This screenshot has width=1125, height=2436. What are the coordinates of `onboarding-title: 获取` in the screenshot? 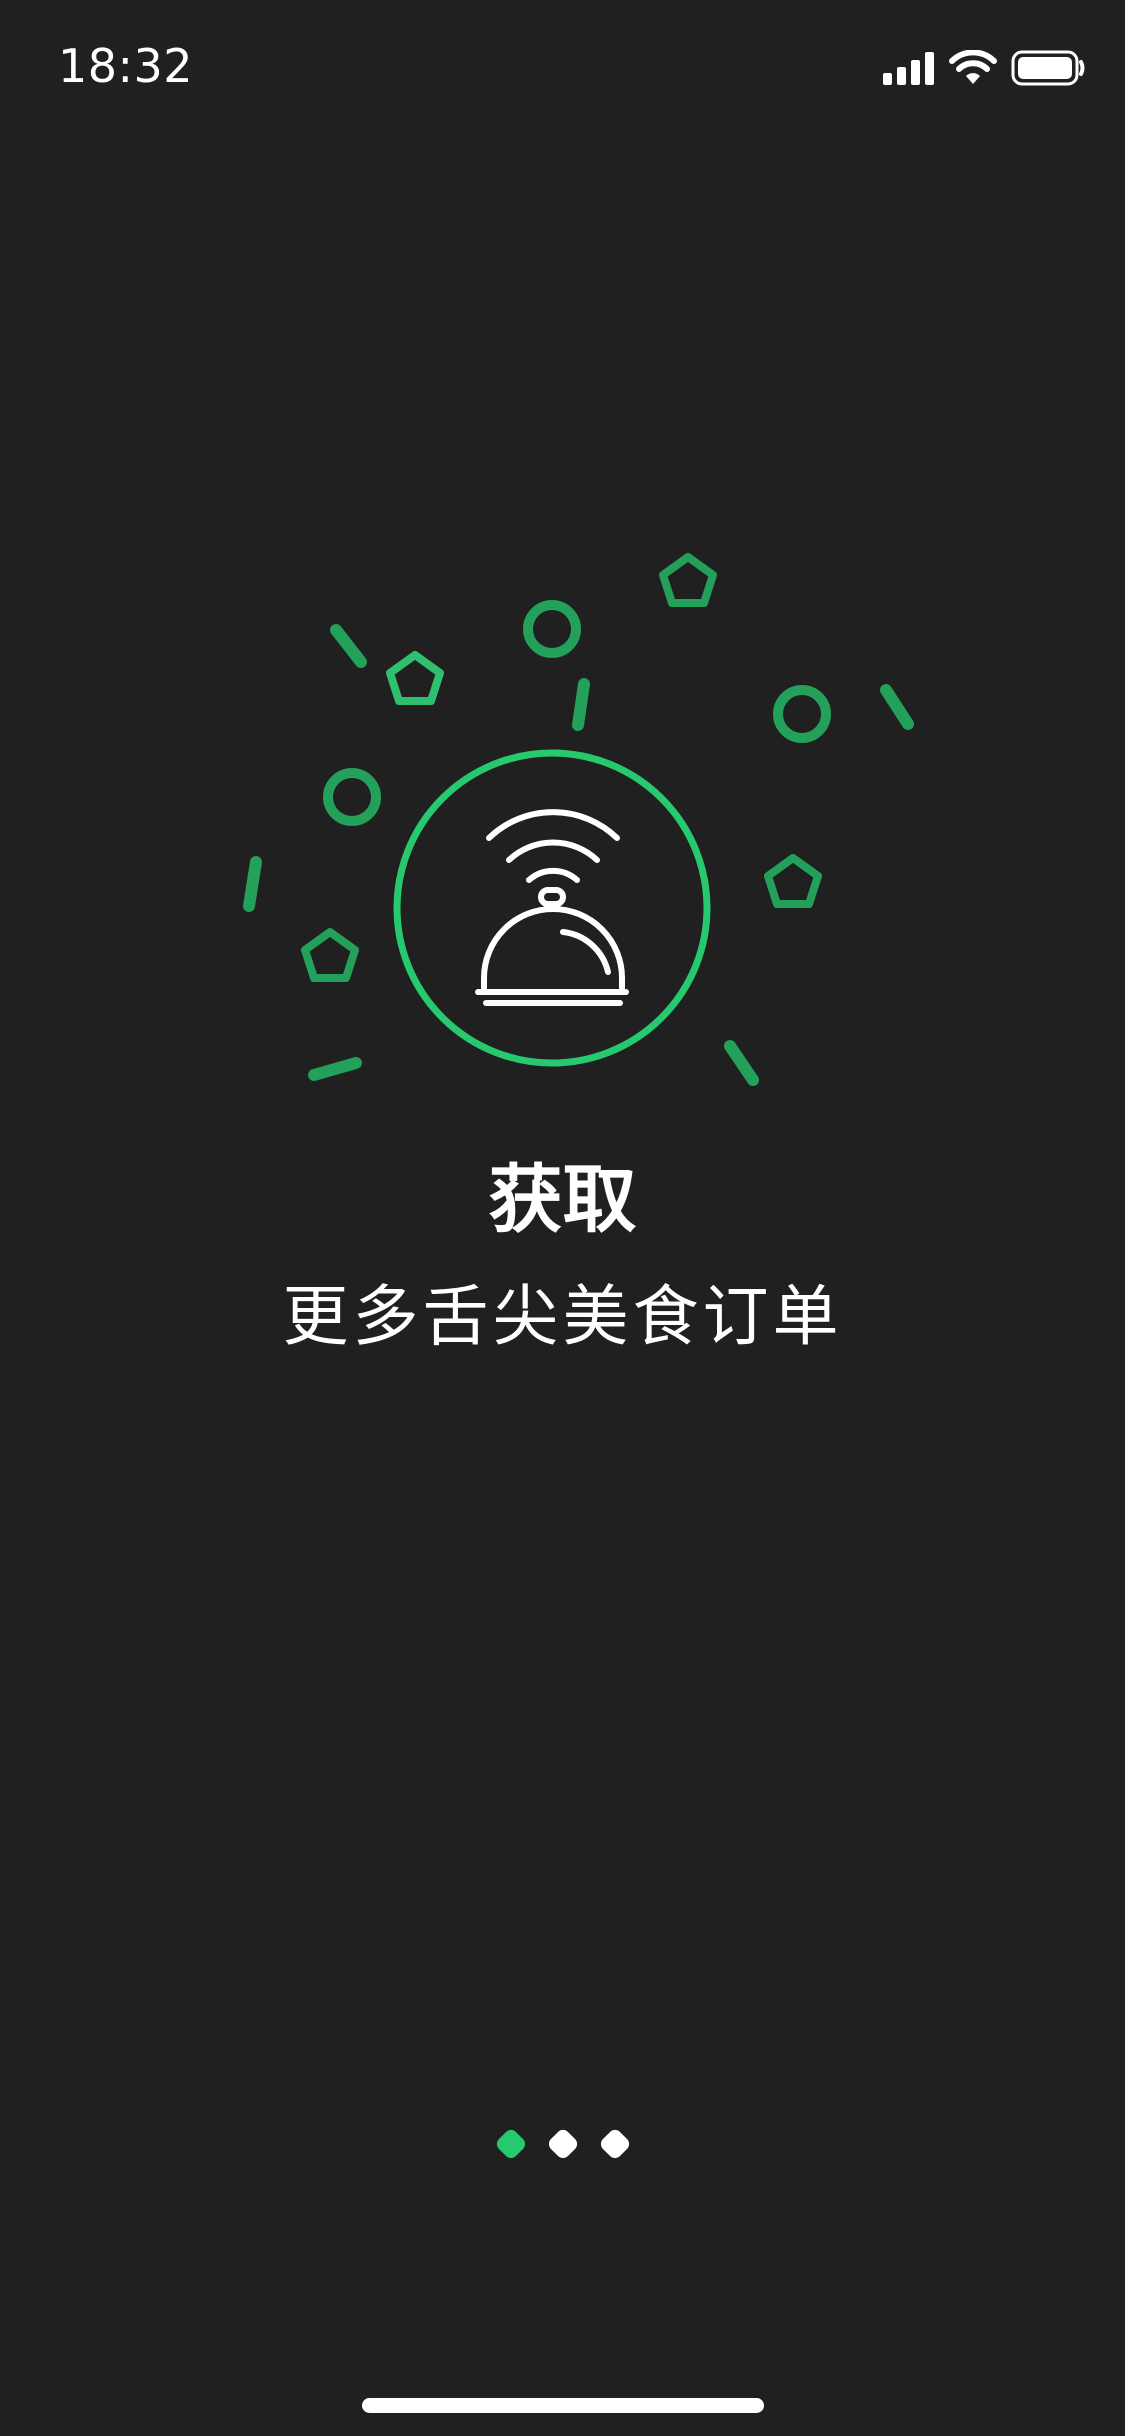 It's located at (562, 1200).